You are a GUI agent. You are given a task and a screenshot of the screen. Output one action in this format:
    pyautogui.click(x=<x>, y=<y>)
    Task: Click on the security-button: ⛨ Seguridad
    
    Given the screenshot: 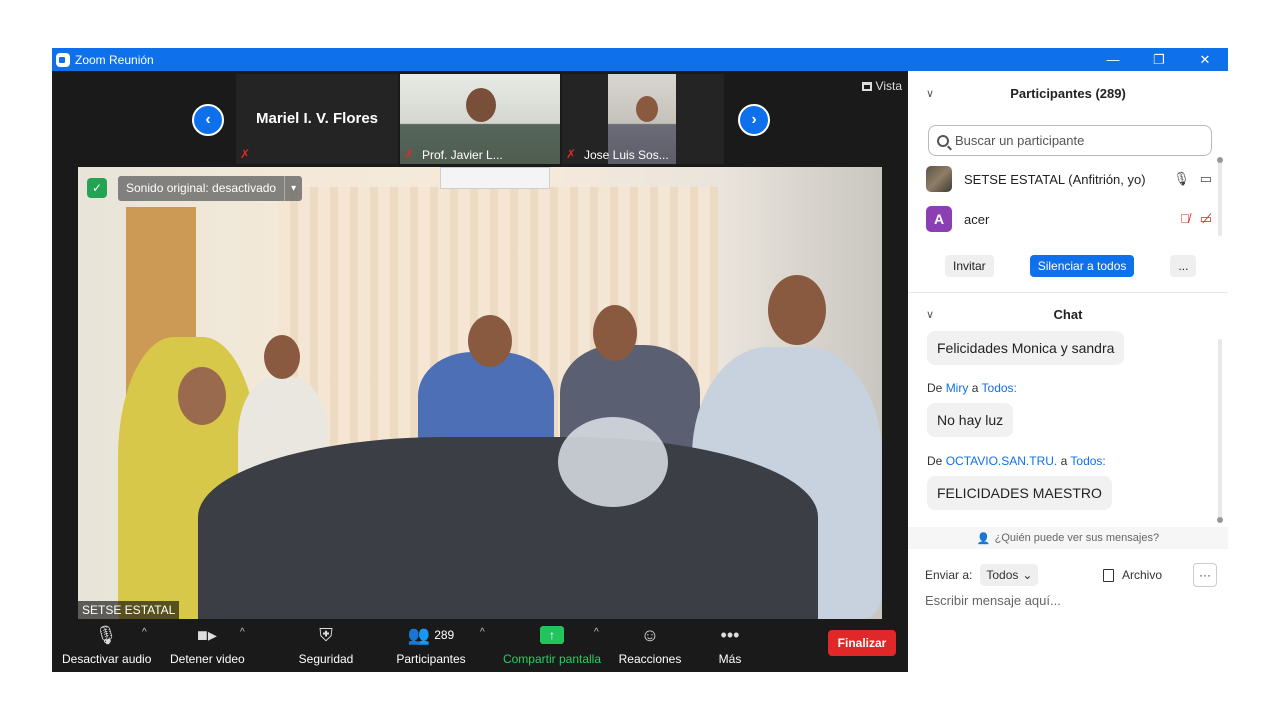 What is the action you would take?
    pyautogui.click(x=326, y=645)
    